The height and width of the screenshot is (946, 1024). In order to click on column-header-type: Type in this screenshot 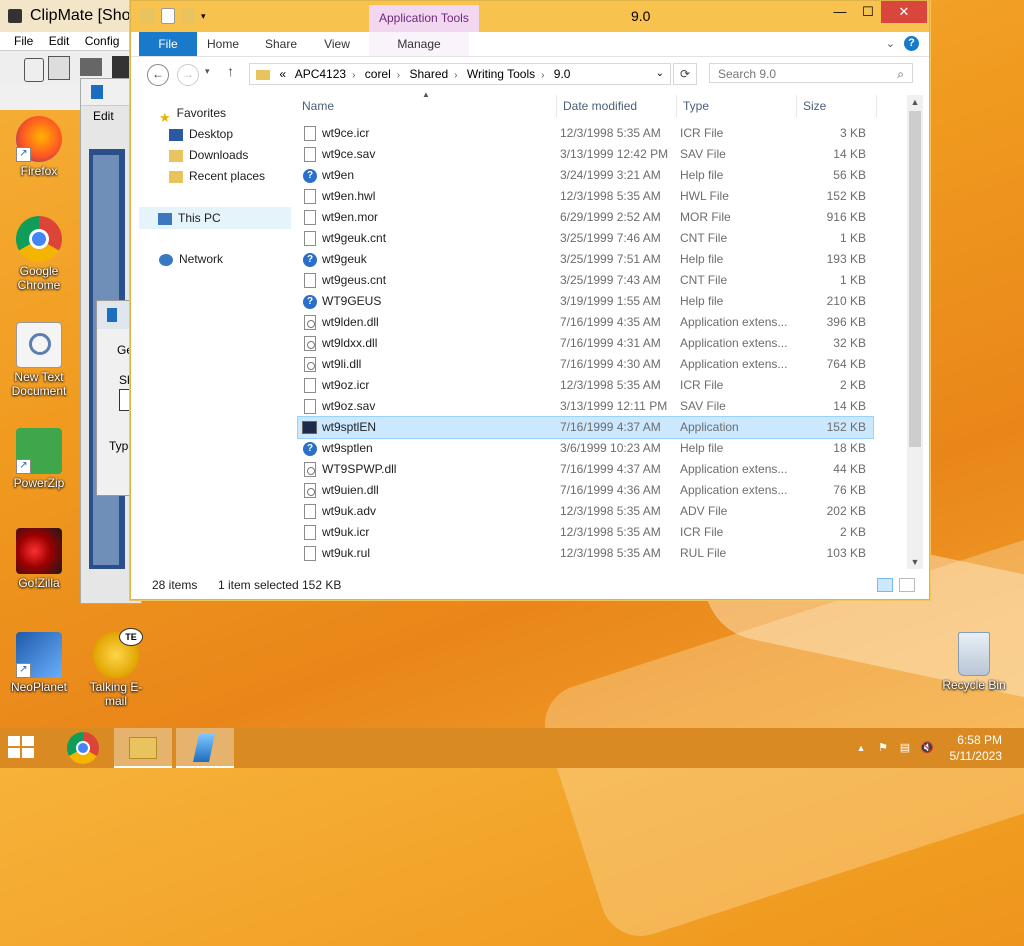, I will do `click(737, 106)`.